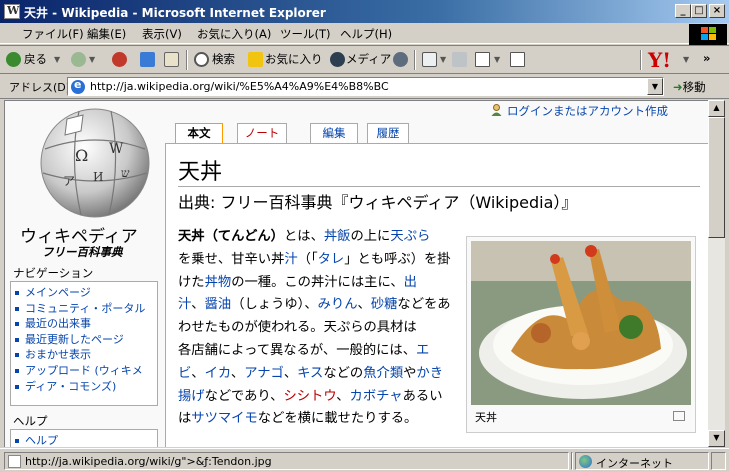  What do you see at coordinates (330, 236) in the screenshot?
I see `article-link: 丼` at bounding box center [330, 236].